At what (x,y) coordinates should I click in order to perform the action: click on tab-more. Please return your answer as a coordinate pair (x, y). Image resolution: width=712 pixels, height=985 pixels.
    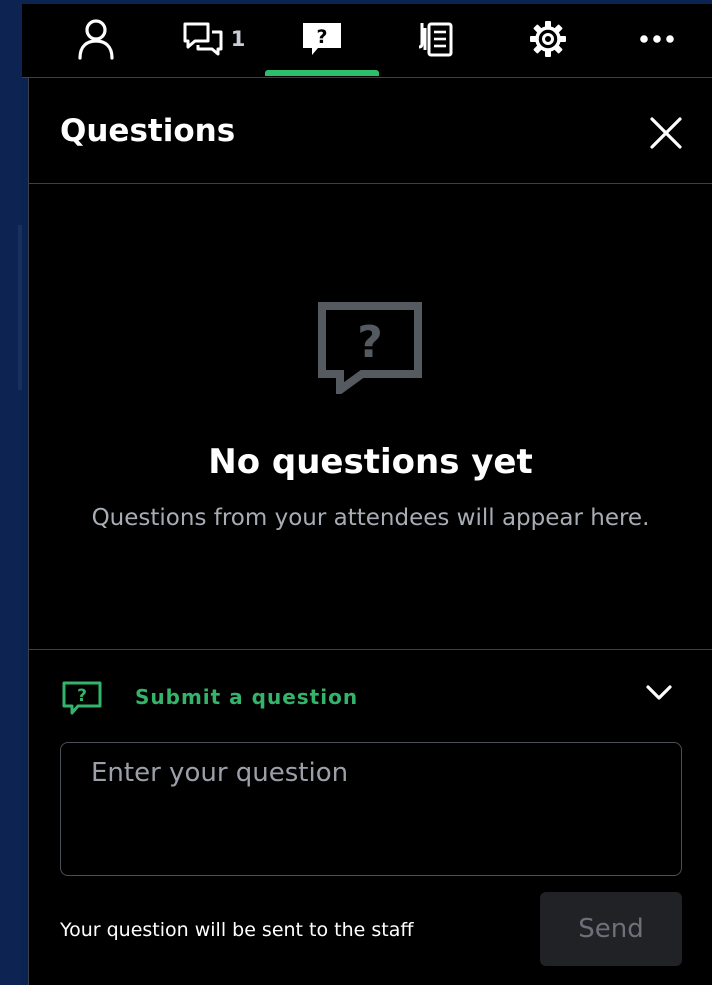
    Looking at the image, I should click on (657, 39).